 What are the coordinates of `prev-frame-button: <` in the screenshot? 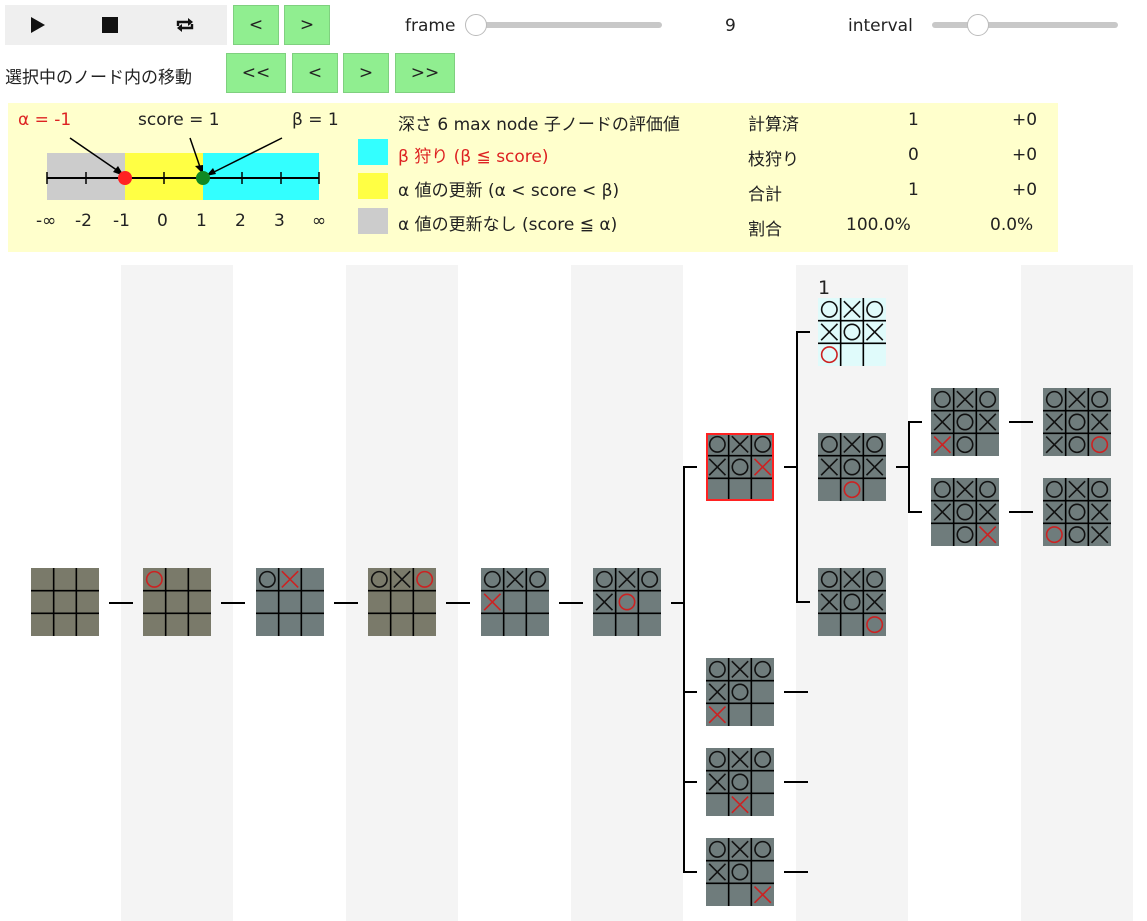 It's located at (256, 25).